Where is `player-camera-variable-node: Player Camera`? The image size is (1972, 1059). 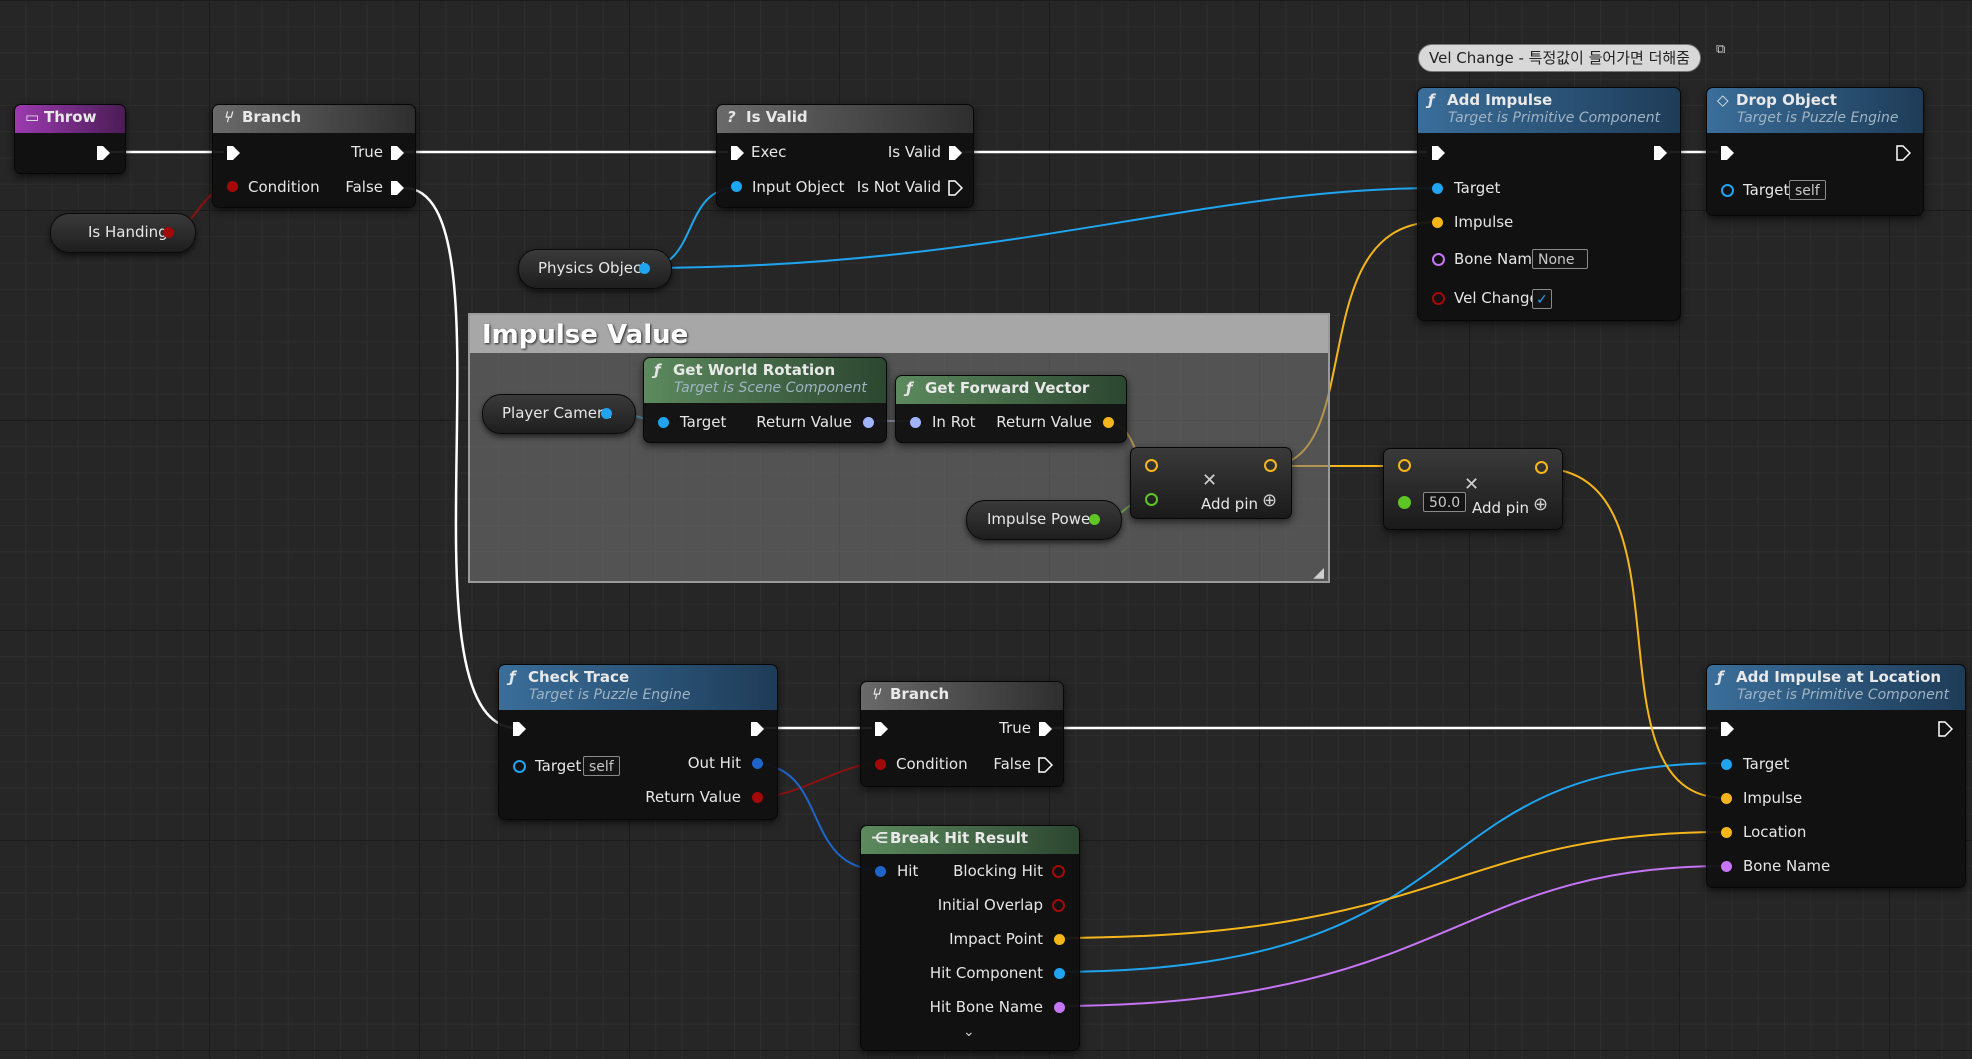
player-camera-variable-node: Player Camera is located at coordinates (559, 414).